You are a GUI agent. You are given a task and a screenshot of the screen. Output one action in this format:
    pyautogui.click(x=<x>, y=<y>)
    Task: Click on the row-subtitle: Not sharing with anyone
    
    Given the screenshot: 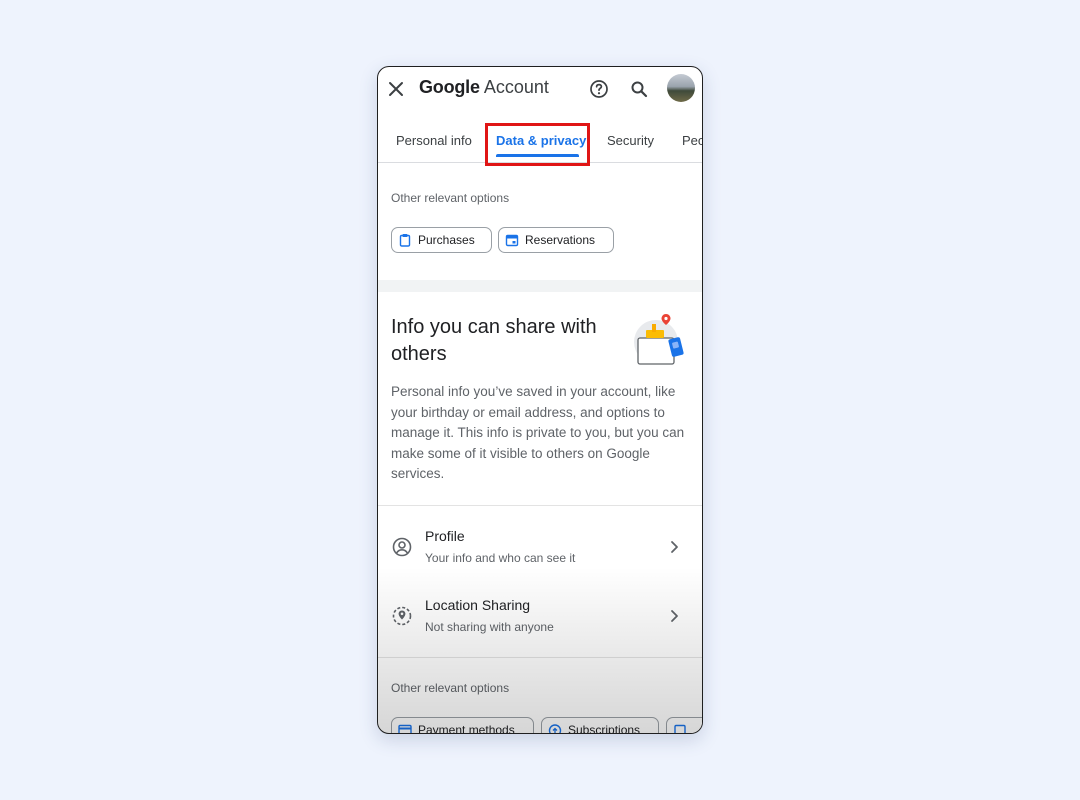 What is the action you would take?
    pyautogui.click(x=489, y=627)
    